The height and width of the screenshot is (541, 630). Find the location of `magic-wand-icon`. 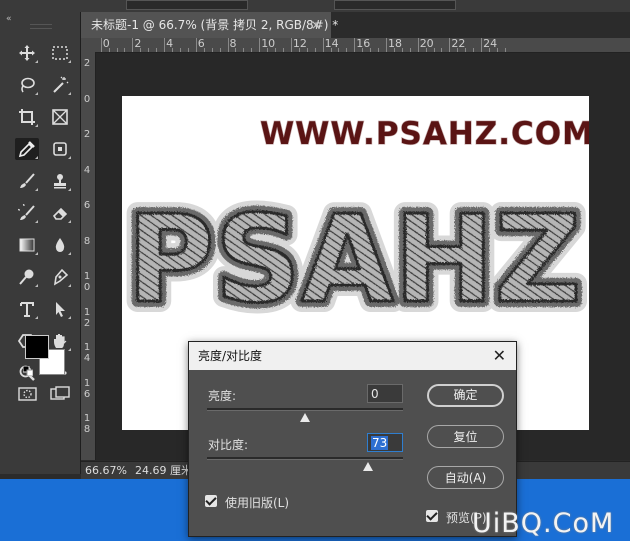

magic-wand-icon is located at coordinates (61, 84).